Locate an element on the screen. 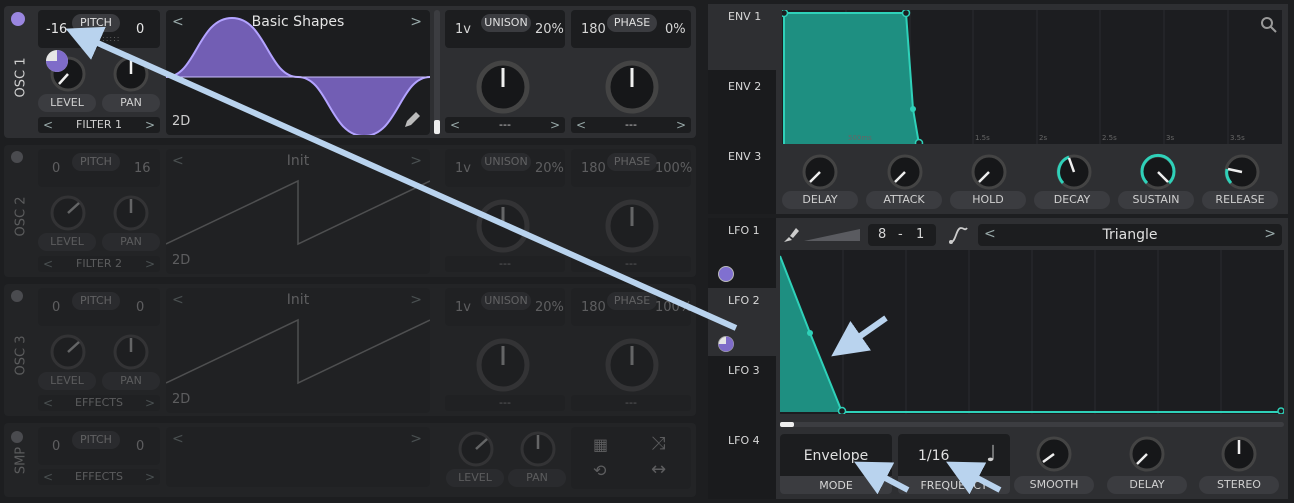  osc2-destination-select: < FILTER 2 > is located at coordinates (99, 264).